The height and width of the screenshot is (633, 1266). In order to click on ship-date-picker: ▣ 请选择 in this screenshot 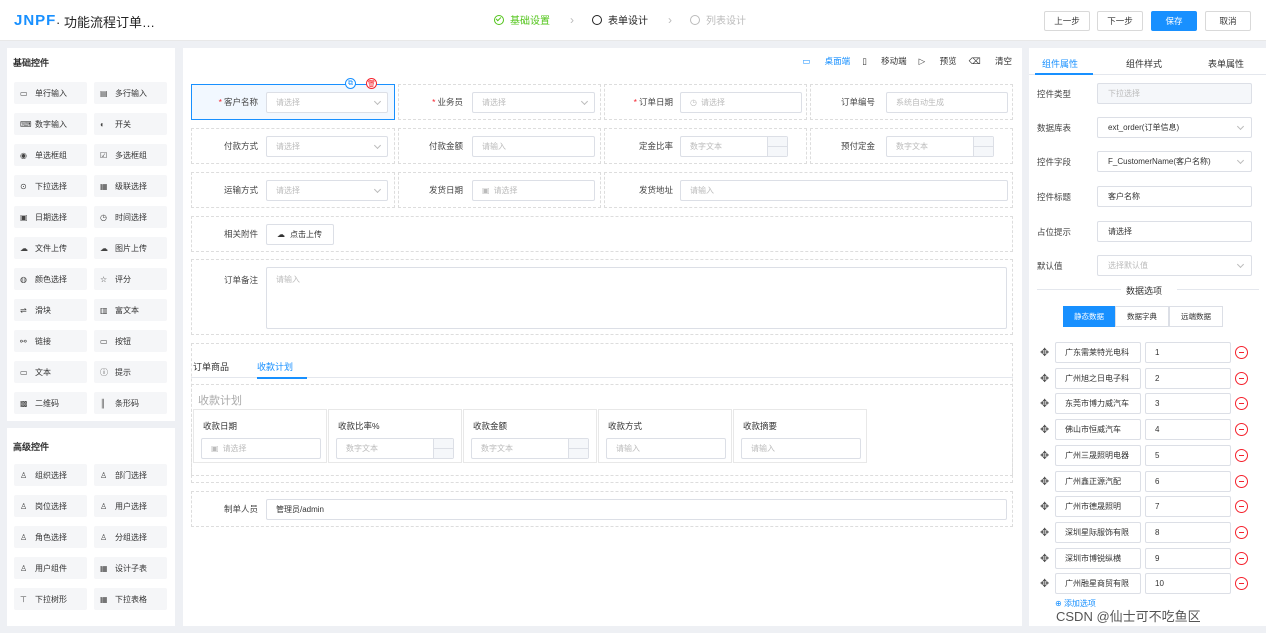, I will do `click(533, 190)`.